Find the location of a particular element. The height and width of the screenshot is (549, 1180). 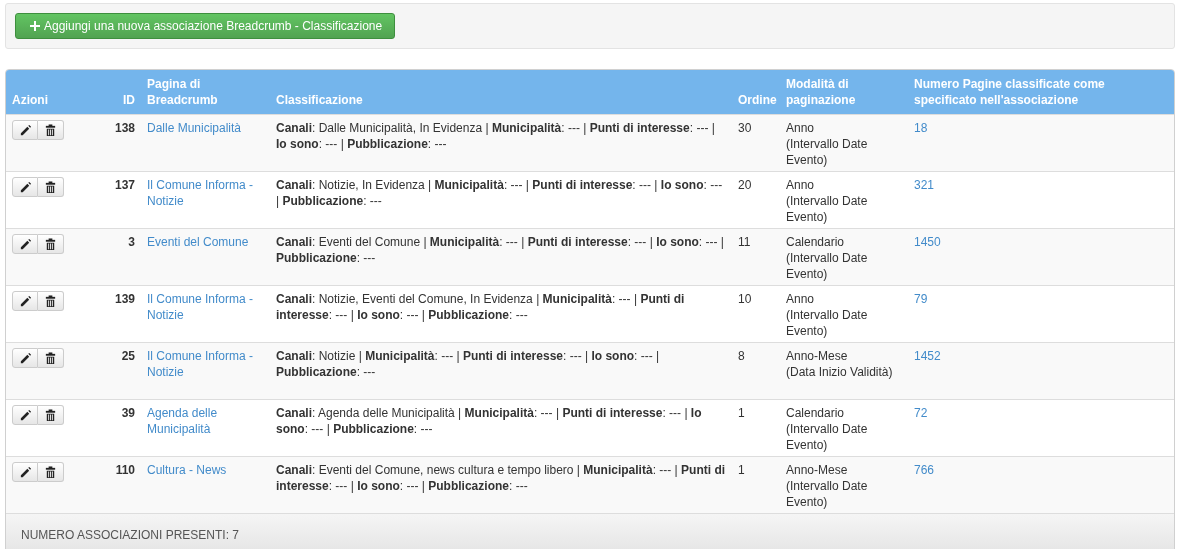

classification-cell-text: Canali: Notizie | Municipalità: --- | Punti di interesse: --- | Io sono: --- | Pubblicazione: --- is located at coordinates (468, 364).